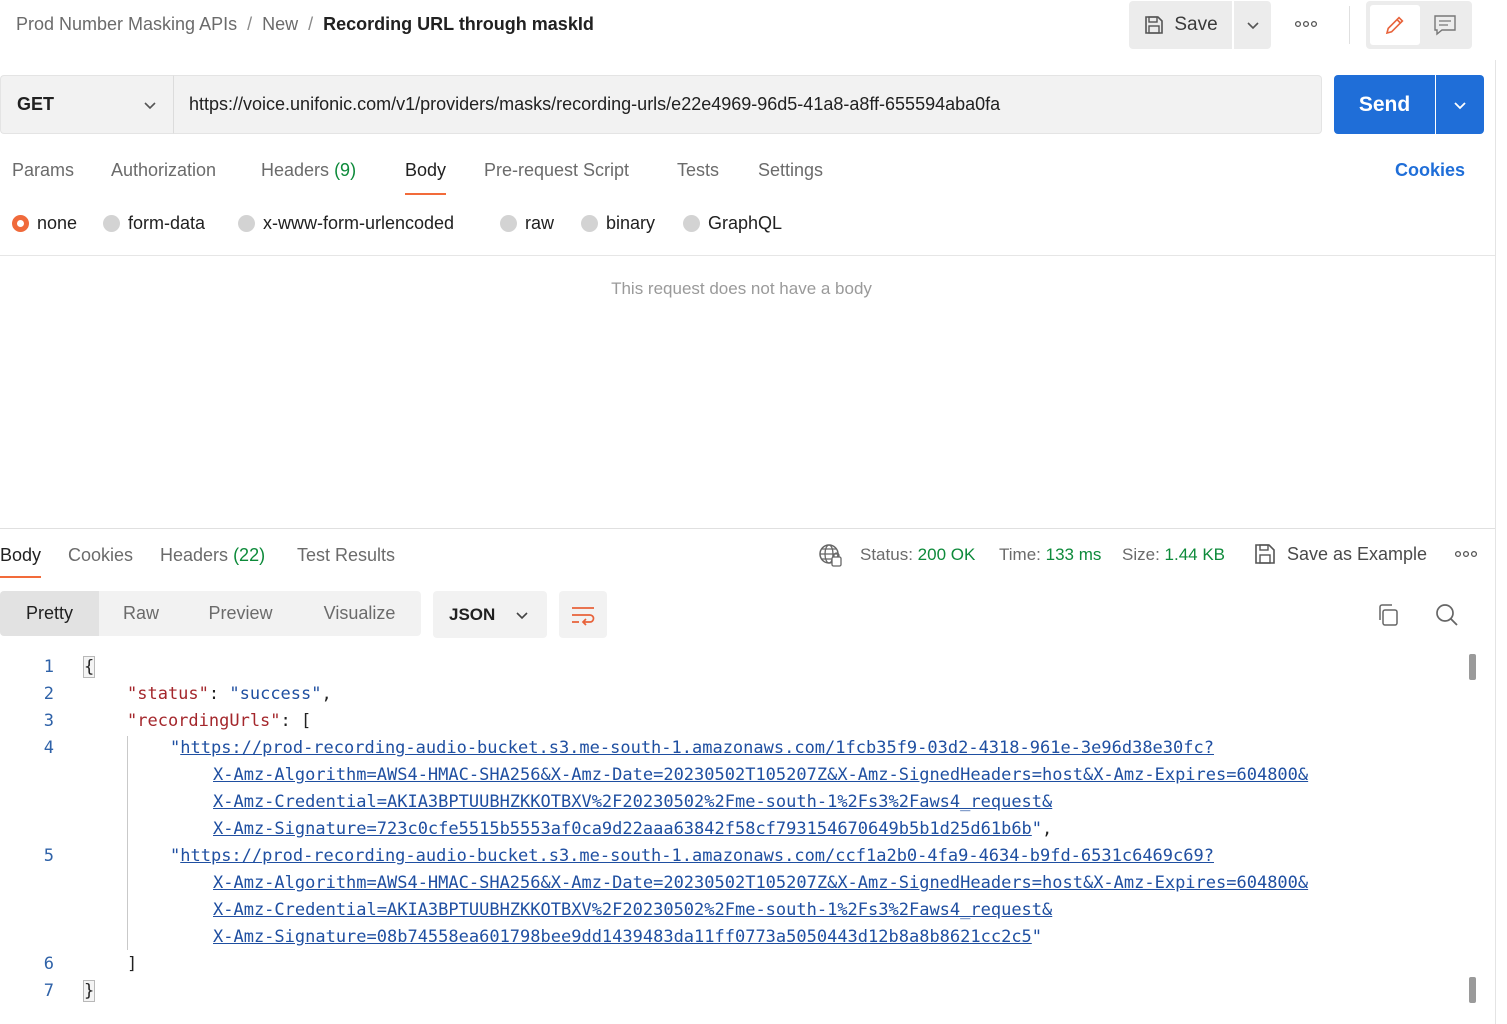 The height and width of the screenshot is (1024, 1507). I want to click on tab-tests: Tests, so click(698, 170).